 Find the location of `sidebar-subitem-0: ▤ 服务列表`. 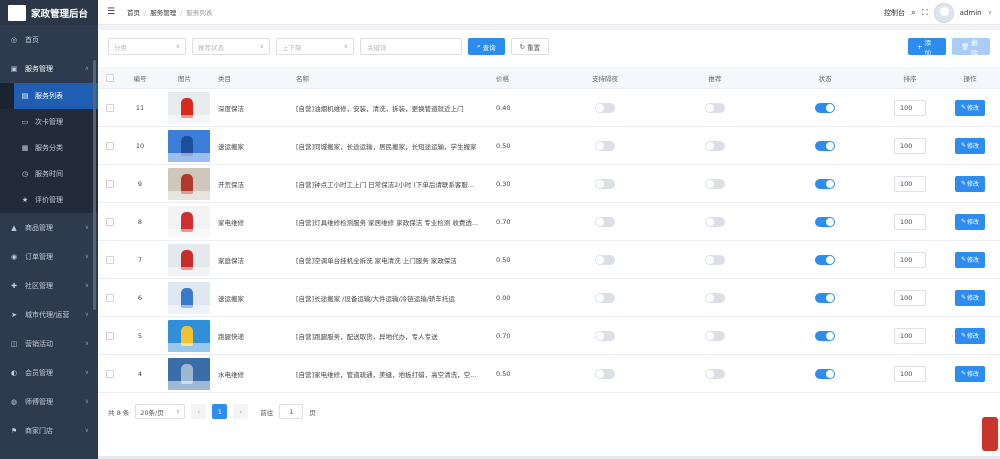

sidebar-subitem-0: ▤ 服务列表 is located at coordinates (49, 96).